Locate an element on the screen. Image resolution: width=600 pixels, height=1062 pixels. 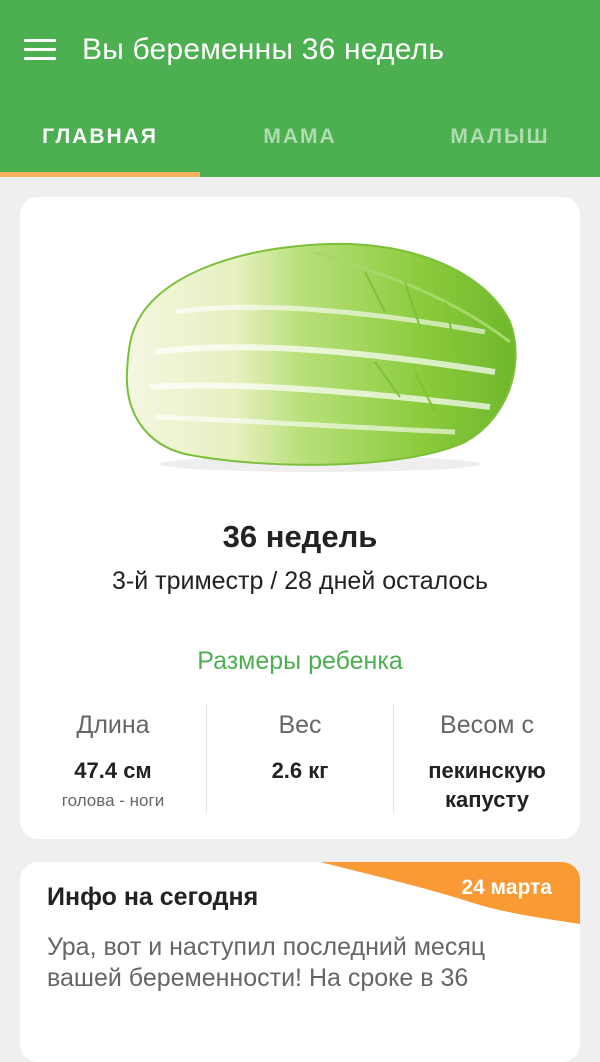
stat-value: 2.6 кг is located at coordinates (300, 770).